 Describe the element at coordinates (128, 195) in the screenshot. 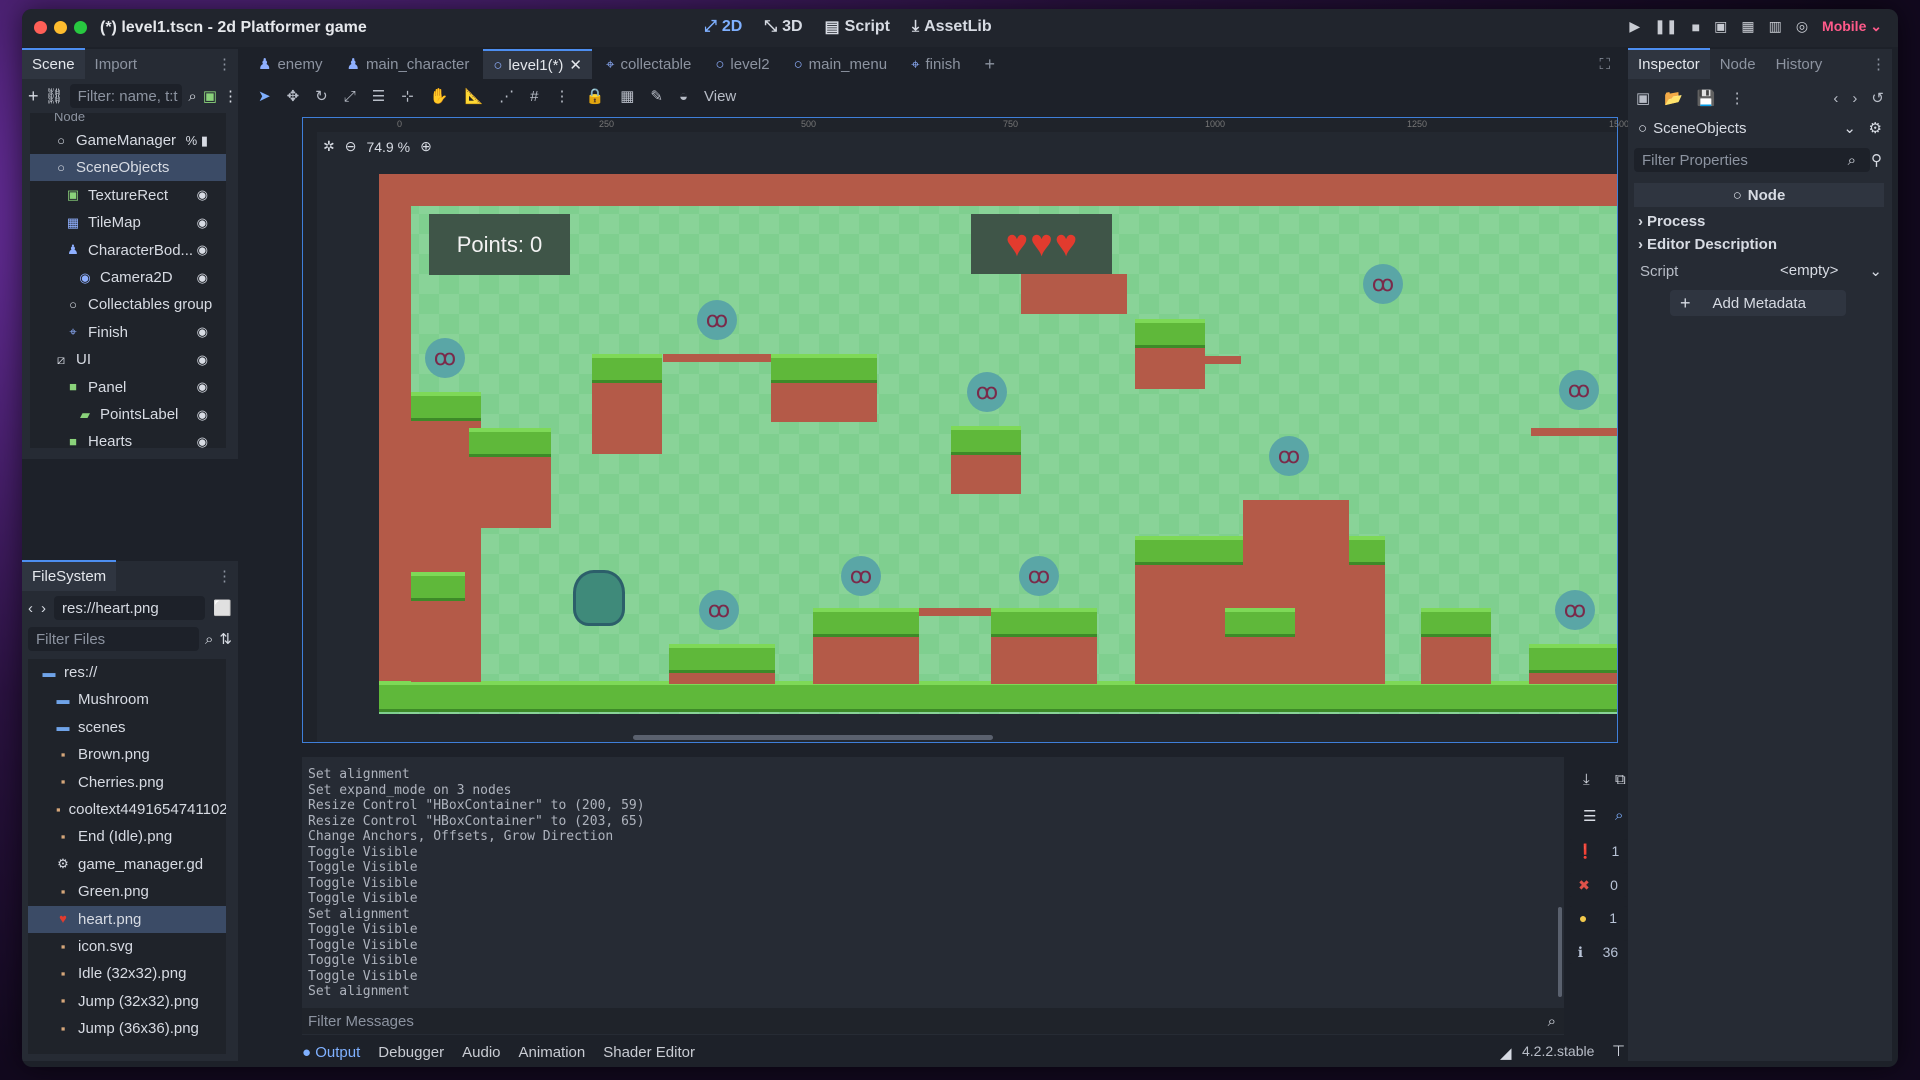

I see `scene-tree-item: ▣ TextureRect ◉` at that location.